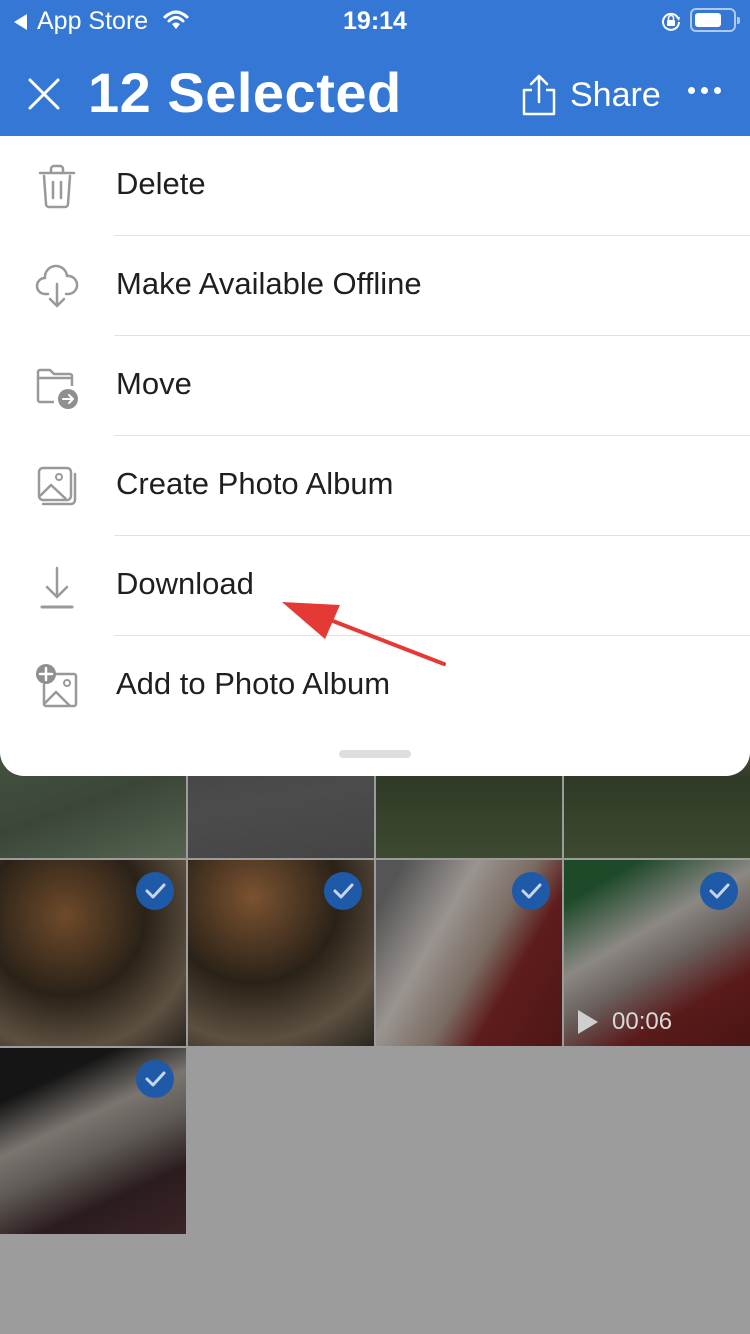 This screenshot has width=750, height=1334. What do you see at coordinates (375, 186) in the screenshot?
I see `menu-item-delete: Delete` at bounding box center [375, 186].